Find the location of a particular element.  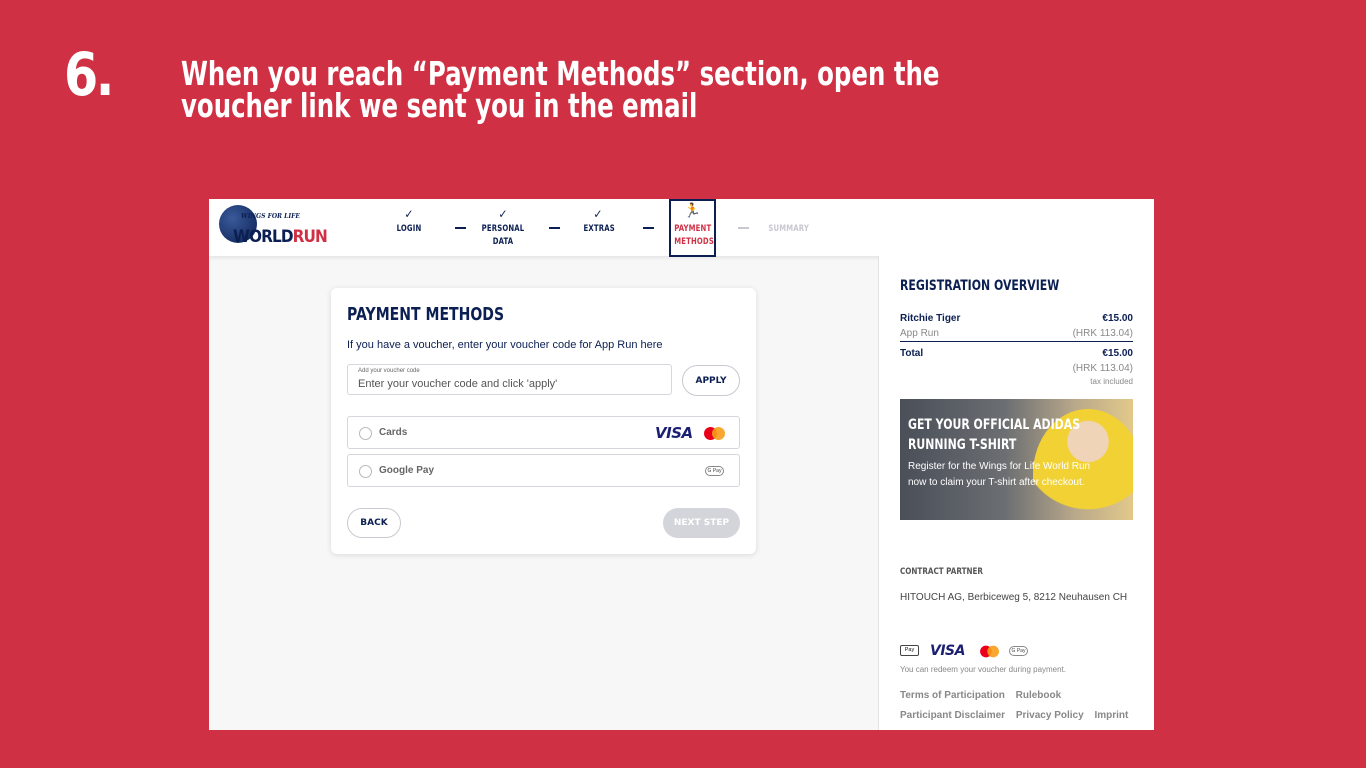

step-number: 6. is located at coordinates (89, 75).